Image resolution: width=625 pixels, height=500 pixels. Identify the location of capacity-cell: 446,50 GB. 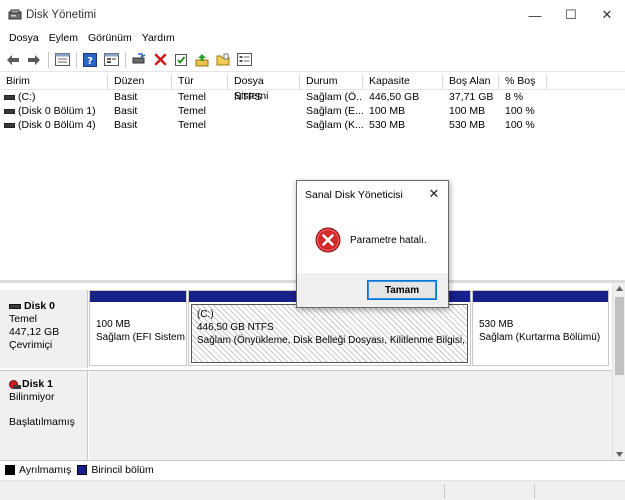
(394, 97).